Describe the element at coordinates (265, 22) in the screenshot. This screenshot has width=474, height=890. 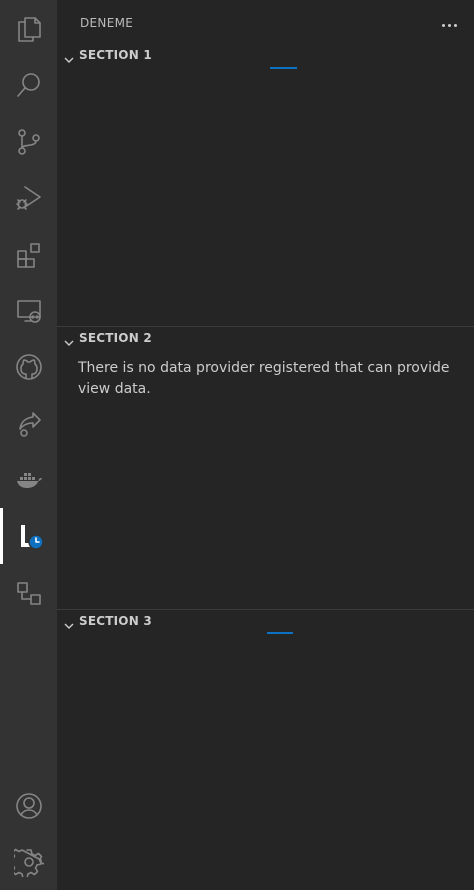
I see `sidebar-header: DENEME` at that location.